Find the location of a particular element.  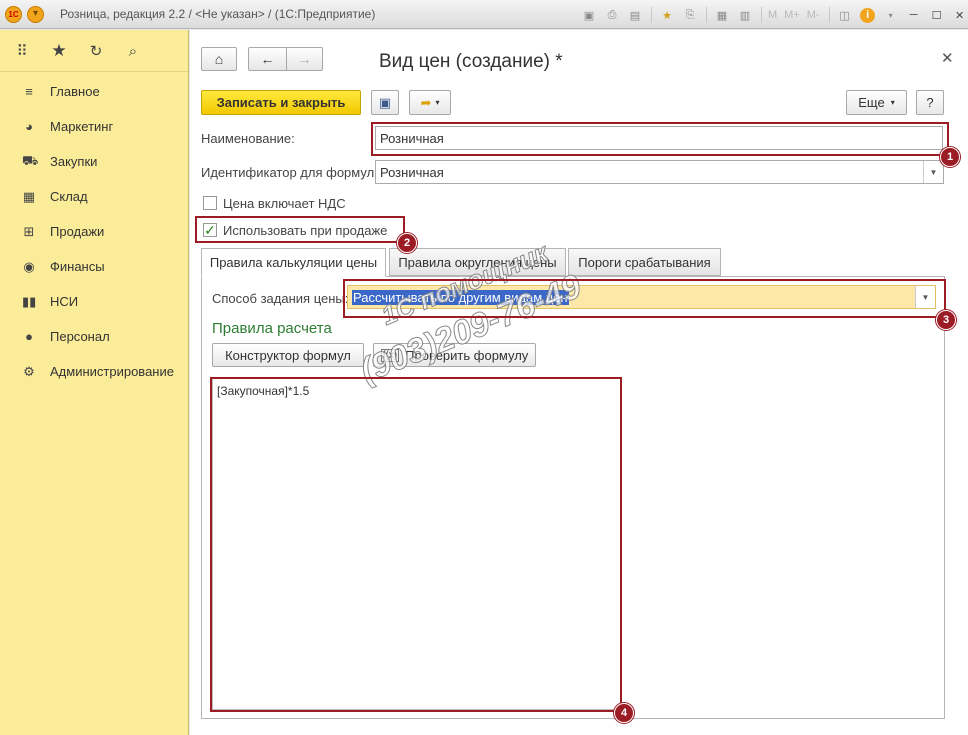

price-method-label: Способ задания цены: is located at coordinates (280, 298).